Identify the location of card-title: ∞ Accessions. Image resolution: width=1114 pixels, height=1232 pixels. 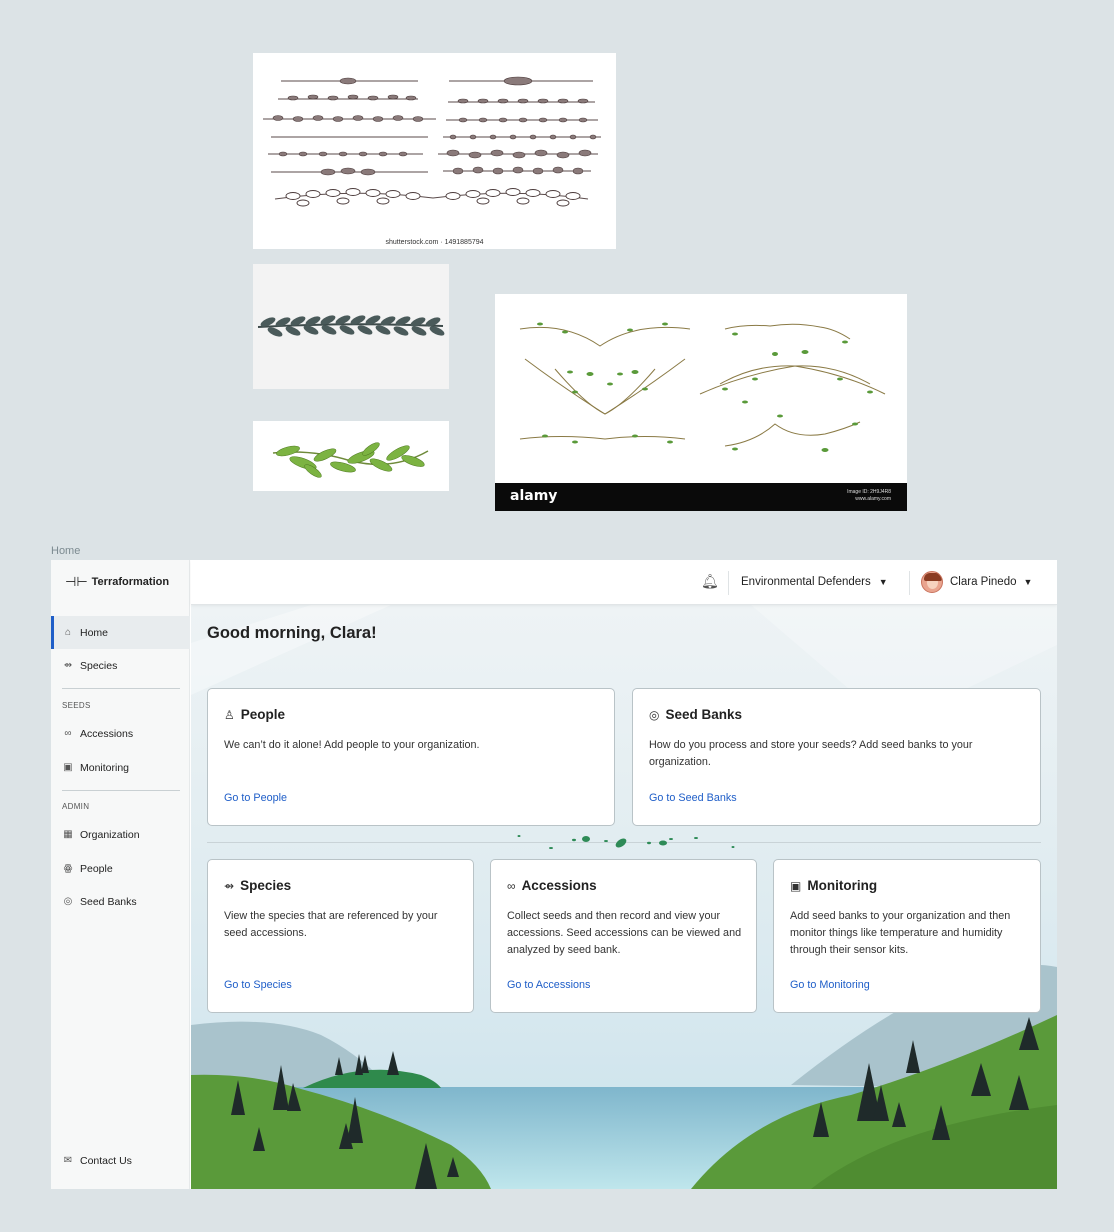
(552, 885).